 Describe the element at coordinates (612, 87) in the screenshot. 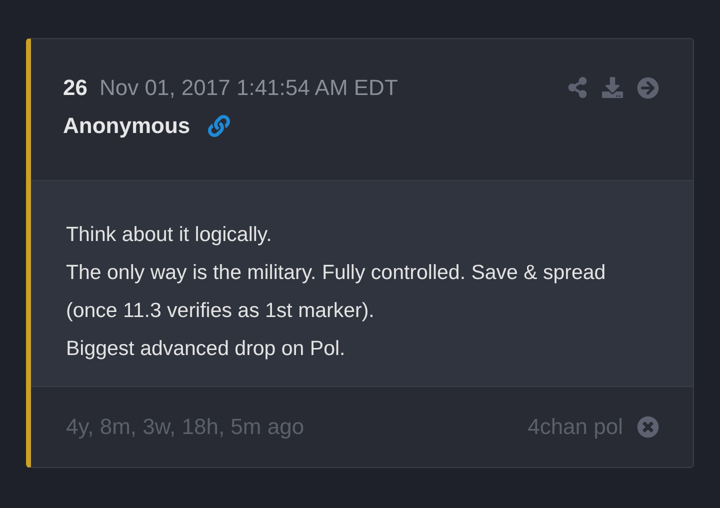

I see `download-icon` at that location.